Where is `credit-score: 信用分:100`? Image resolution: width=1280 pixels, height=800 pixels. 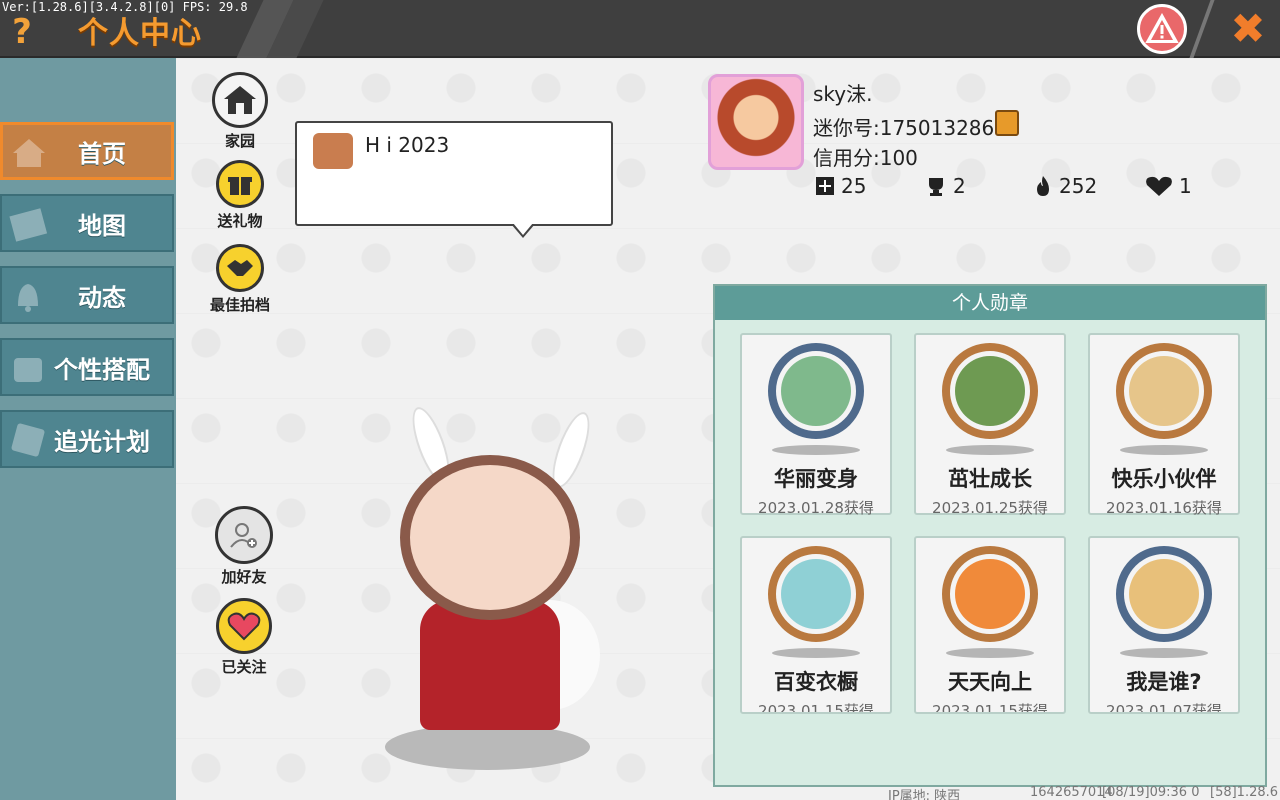 credit-score: 信用分:100 is located at coordinates (865, 158).